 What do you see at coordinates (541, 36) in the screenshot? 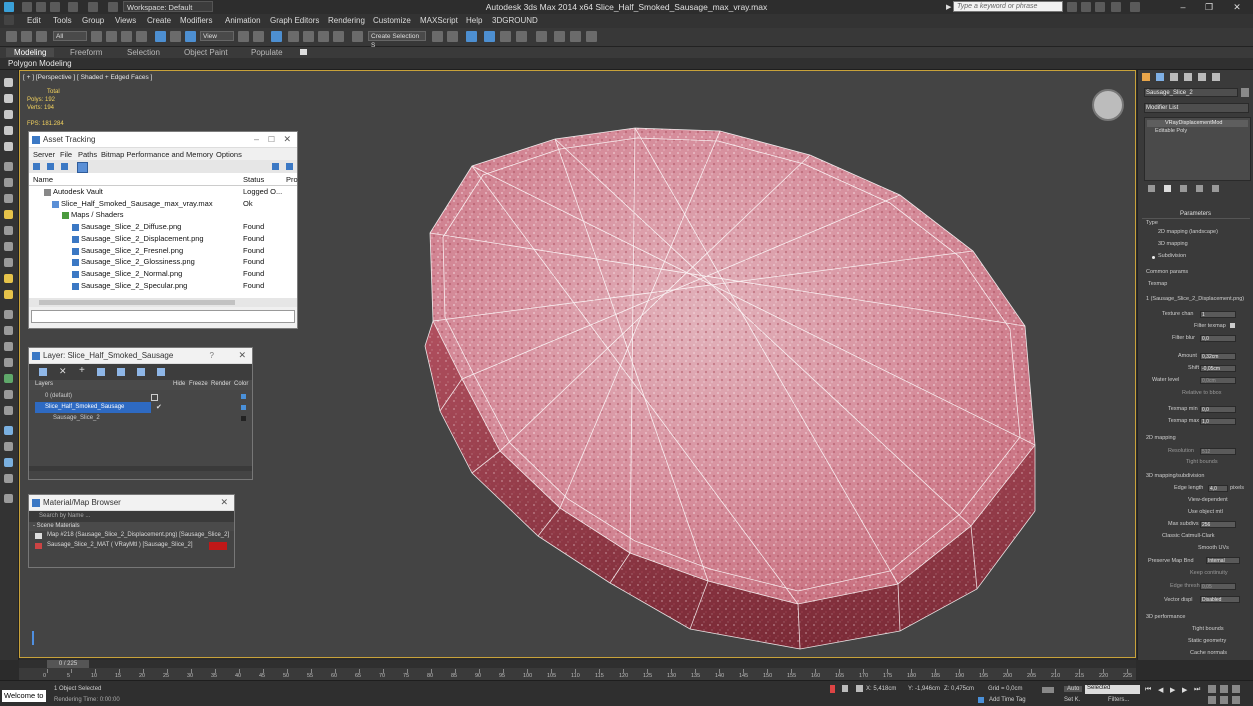
I see `material-editor-icon` at bounding box center [541, 36].